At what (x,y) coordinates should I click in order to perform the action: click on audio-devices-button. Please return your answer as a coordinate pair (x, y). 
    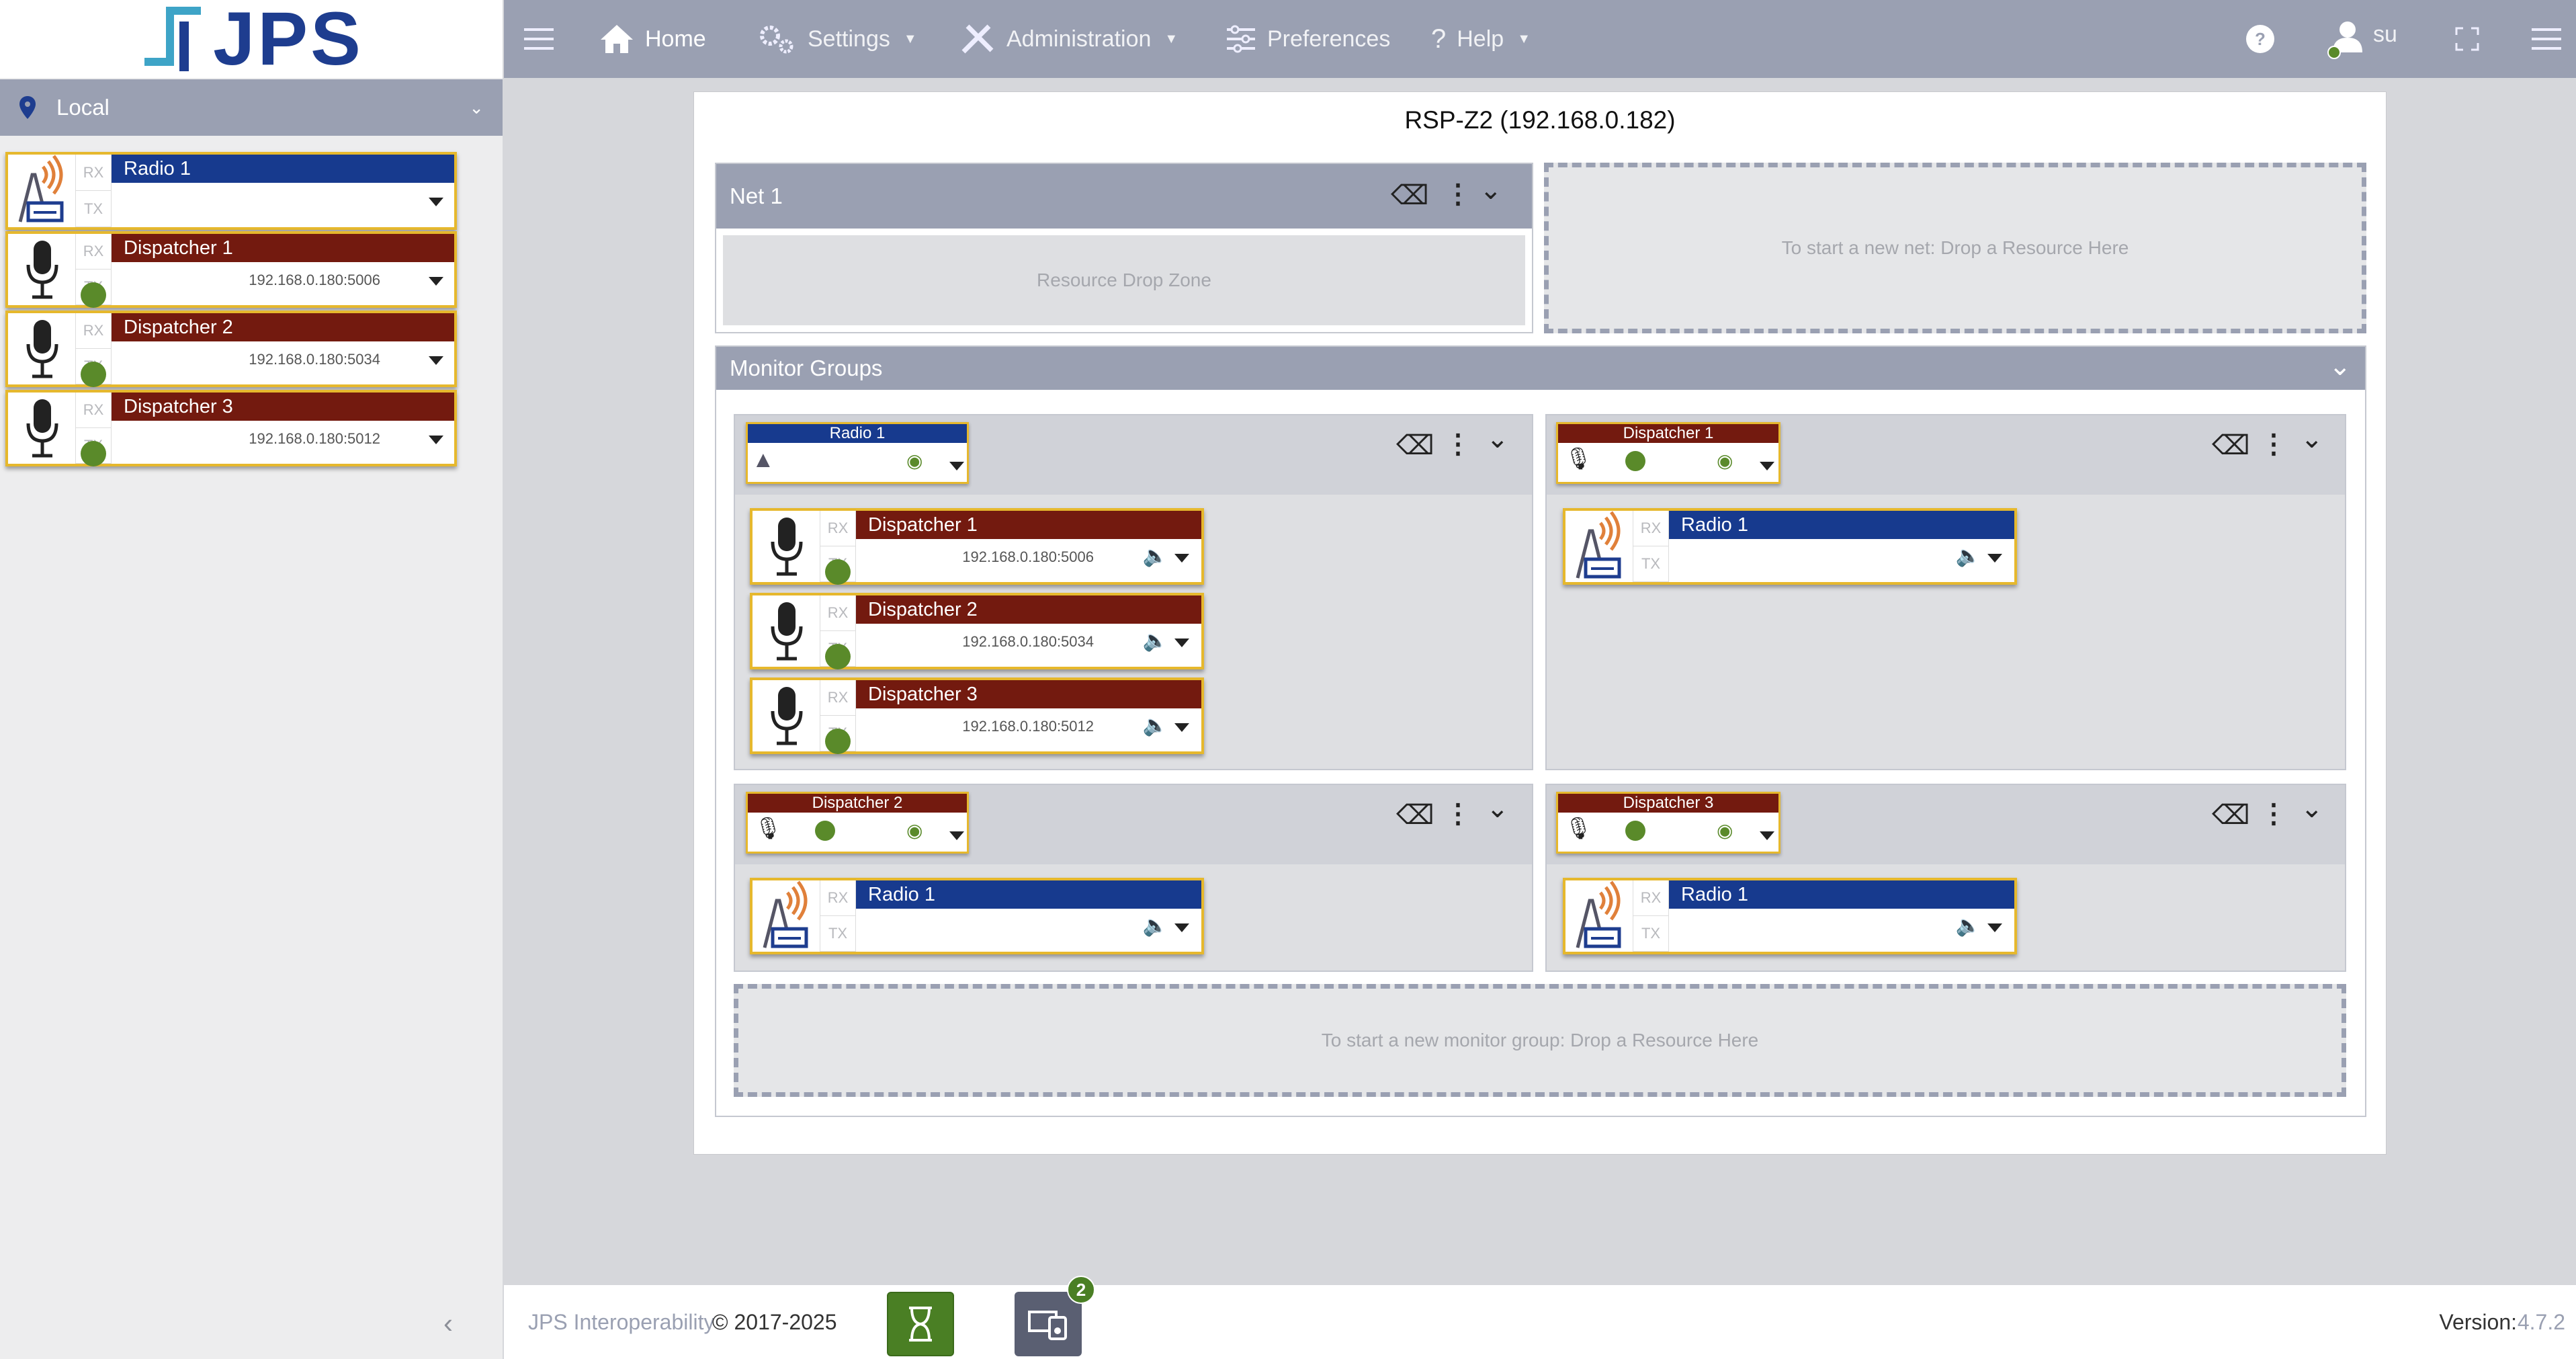
    Looking at the image, I should click on (1048, 1324).